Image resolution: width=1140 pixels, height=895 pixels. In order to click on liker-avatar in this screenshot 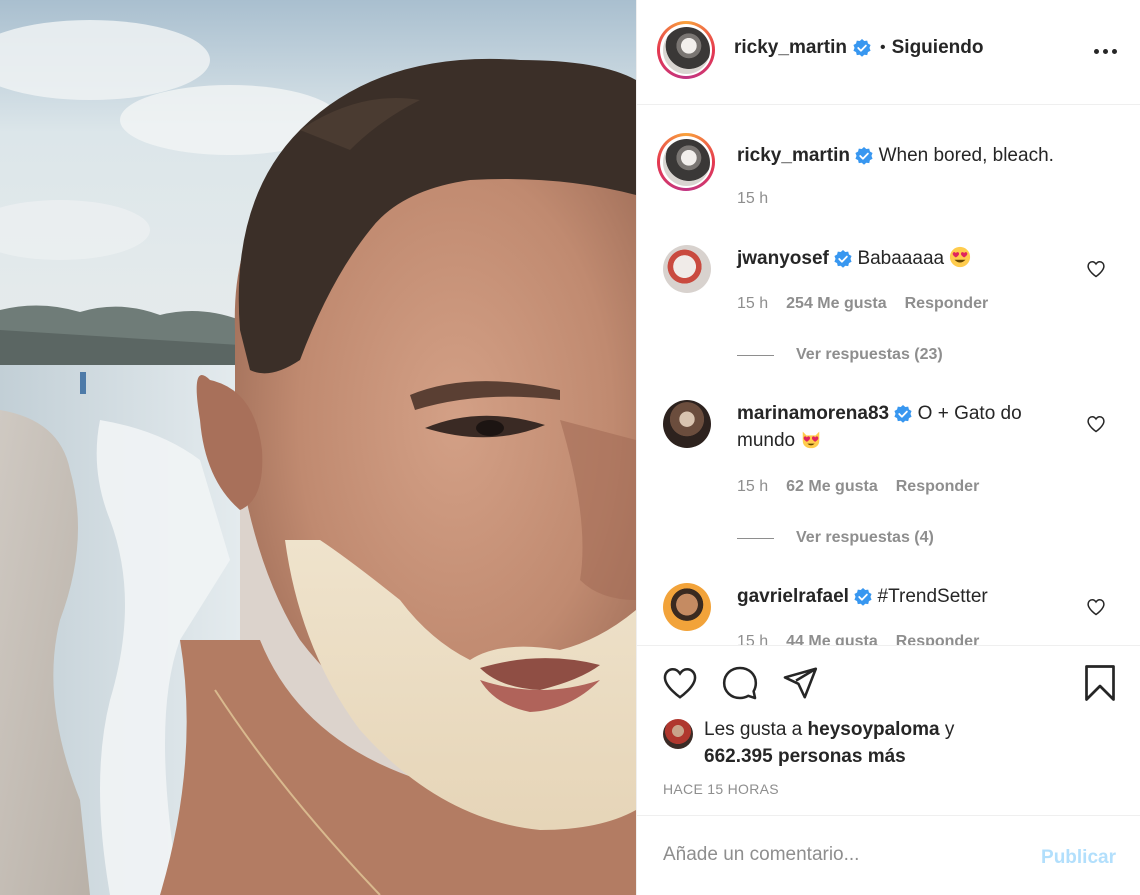, I will do `click(678, 734)`.